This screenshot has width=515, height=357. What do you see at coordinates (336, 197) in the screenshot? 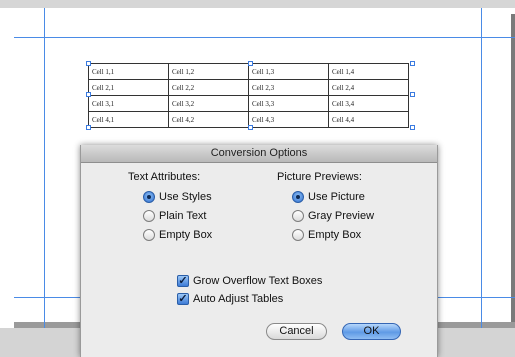
I see `radio-label: Use Picture` at bounding box center [336, 197].